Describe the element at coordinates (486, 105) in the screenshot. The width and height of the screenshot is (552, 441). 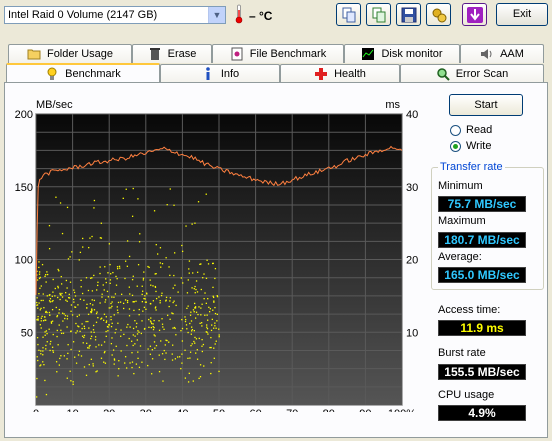
I see `start-button: Start` at that location.